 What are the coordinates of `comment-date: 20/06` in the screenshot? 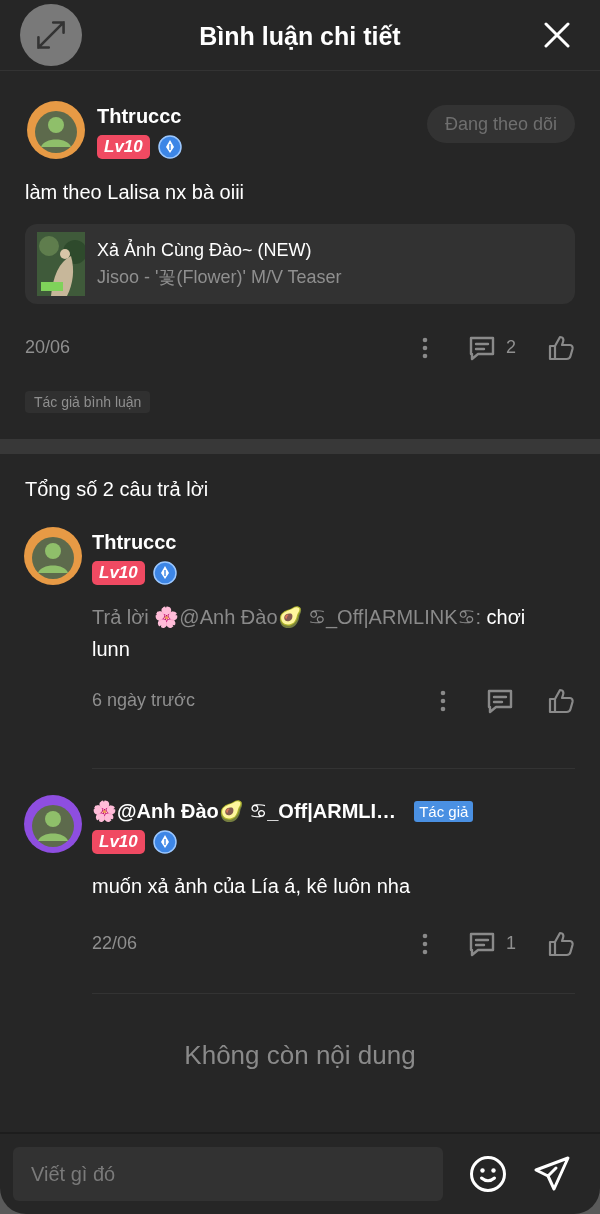 It's located at (48, 347).